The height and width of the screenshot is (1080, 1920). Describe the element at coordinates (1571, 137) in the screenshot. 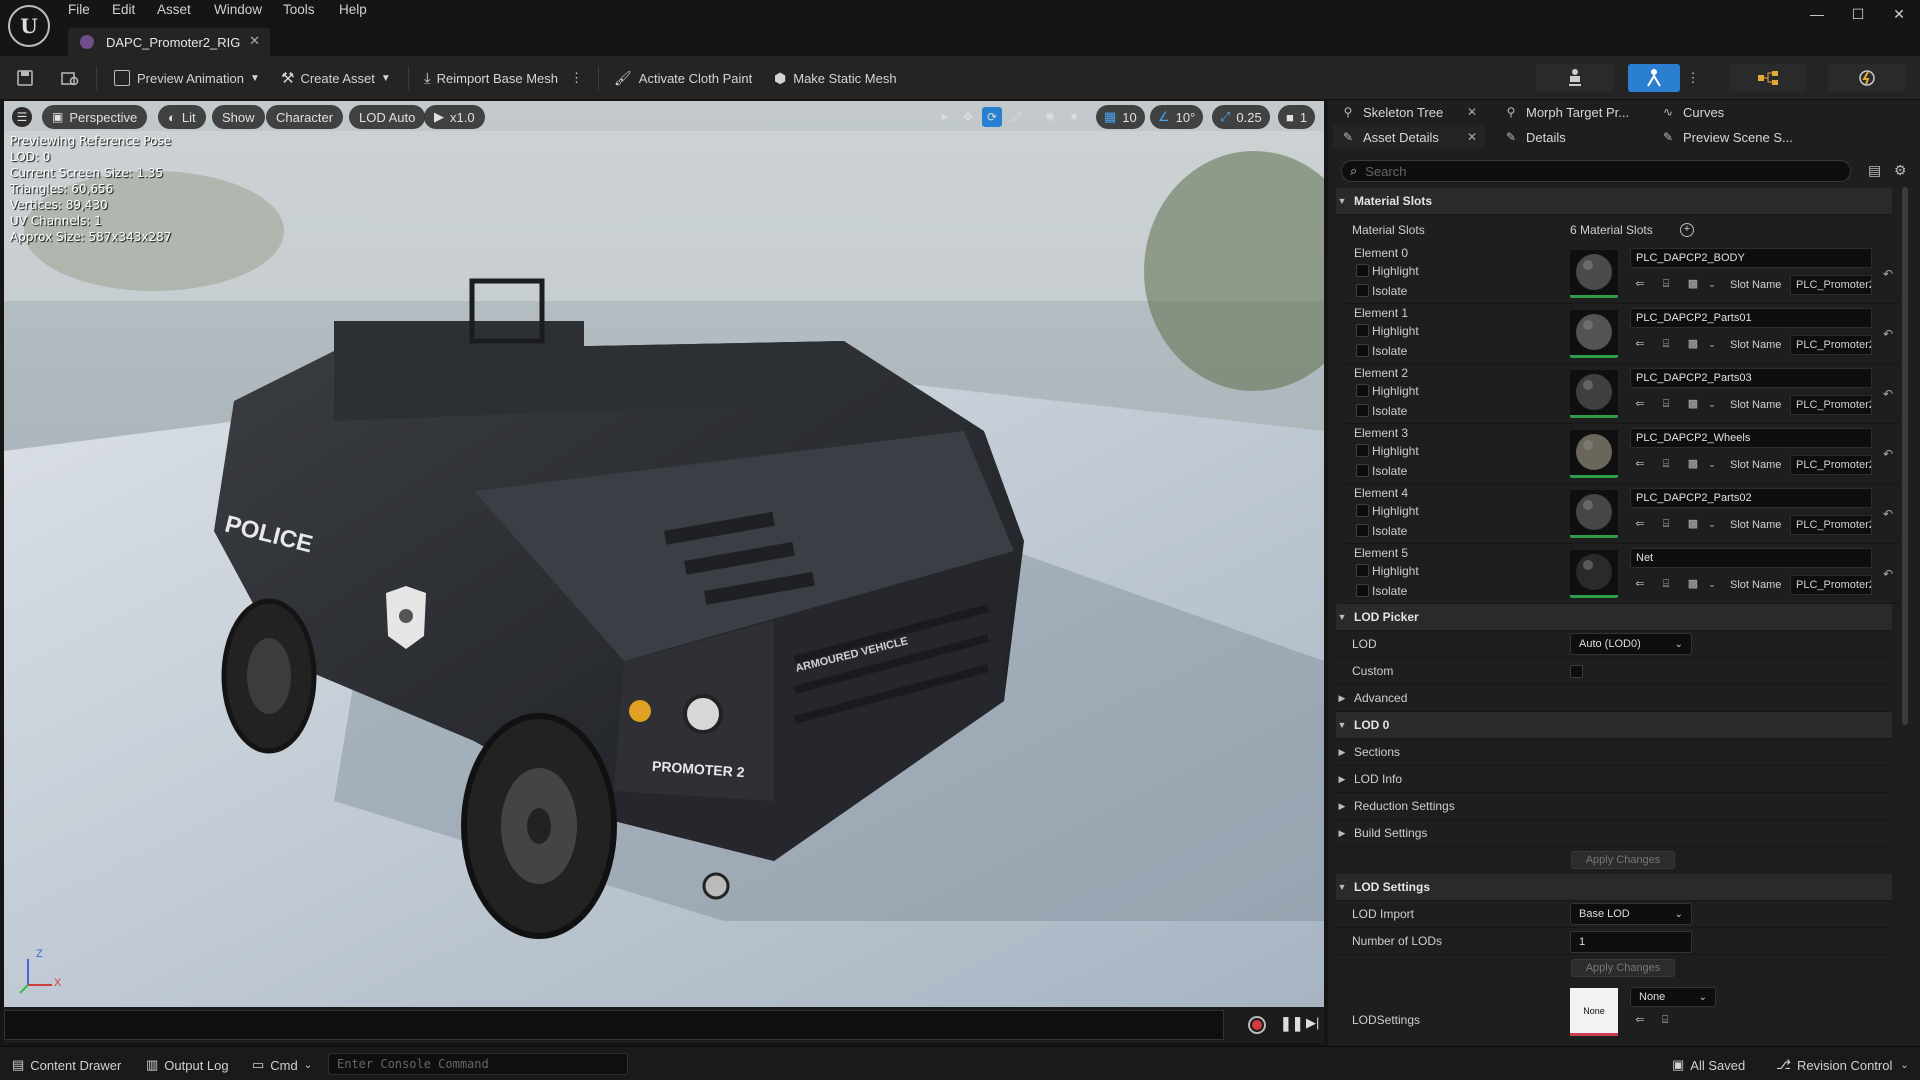

I see `tab-details: ✎ Details` at that location.